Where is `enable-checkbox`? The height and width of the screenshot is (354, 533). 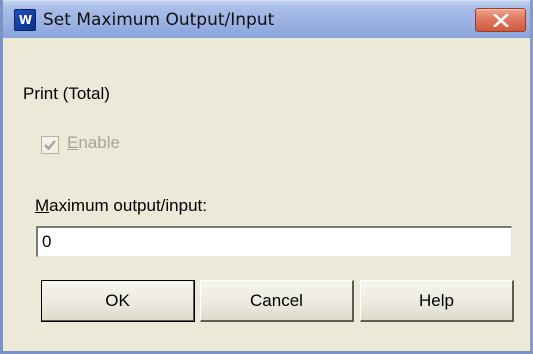 enable-checkbox is located at coordinates (50, 145).